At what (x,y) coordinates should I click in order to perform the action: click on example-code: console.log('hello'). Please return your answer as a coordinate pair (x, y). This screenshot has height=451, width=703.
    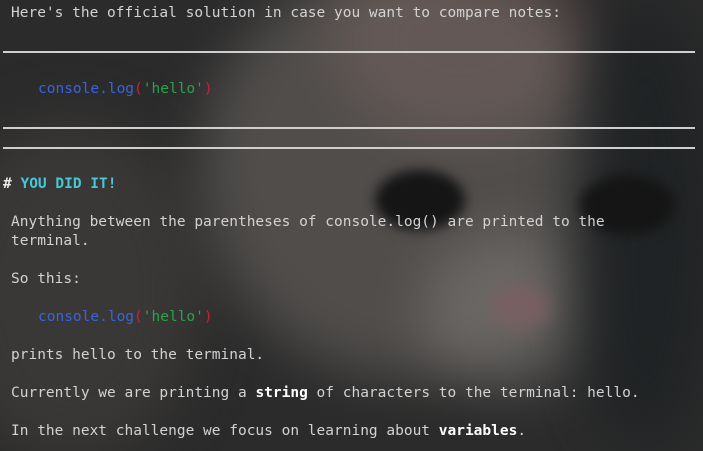
    Looking at the image, I should click on (125, 317).